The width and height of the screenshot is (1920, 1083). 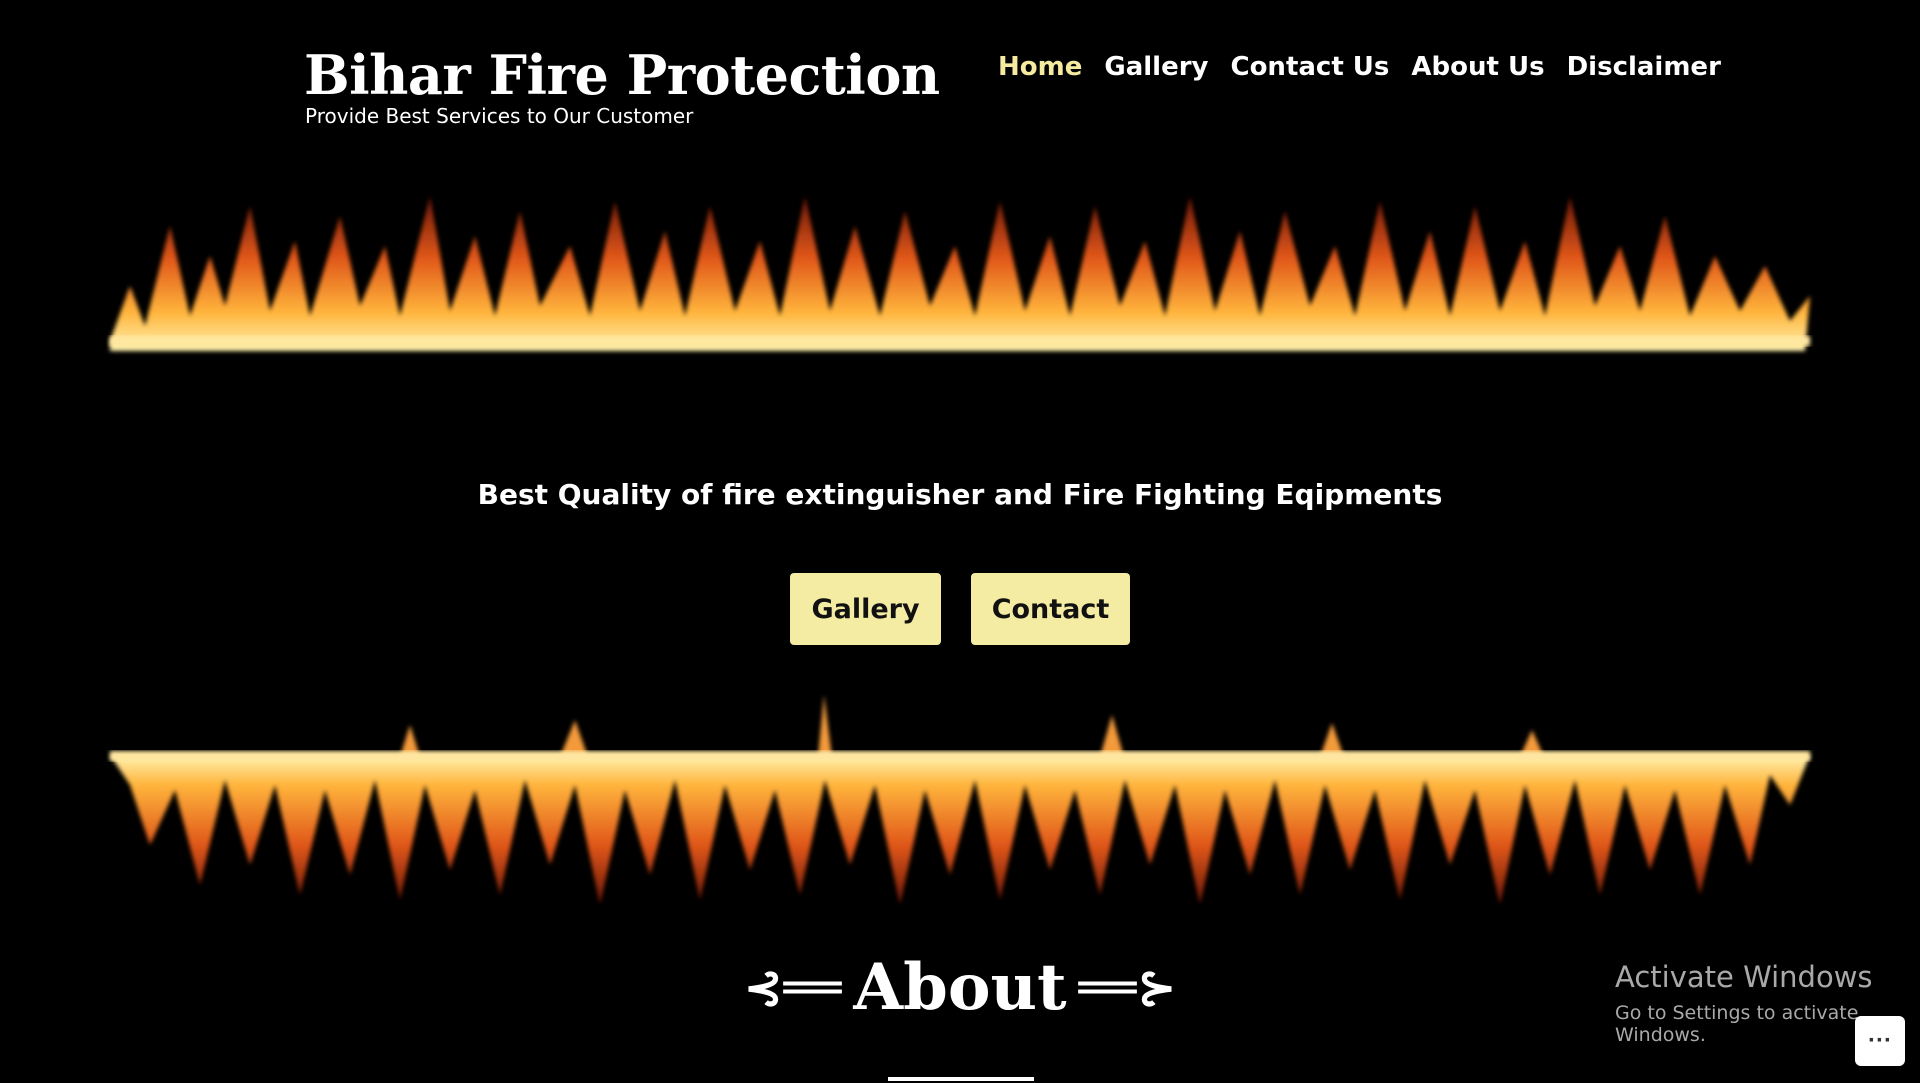 What do you see at coordinates (960, 273) in the screenshot?
I see `flames-top-image` at bounding box center [960, 273].